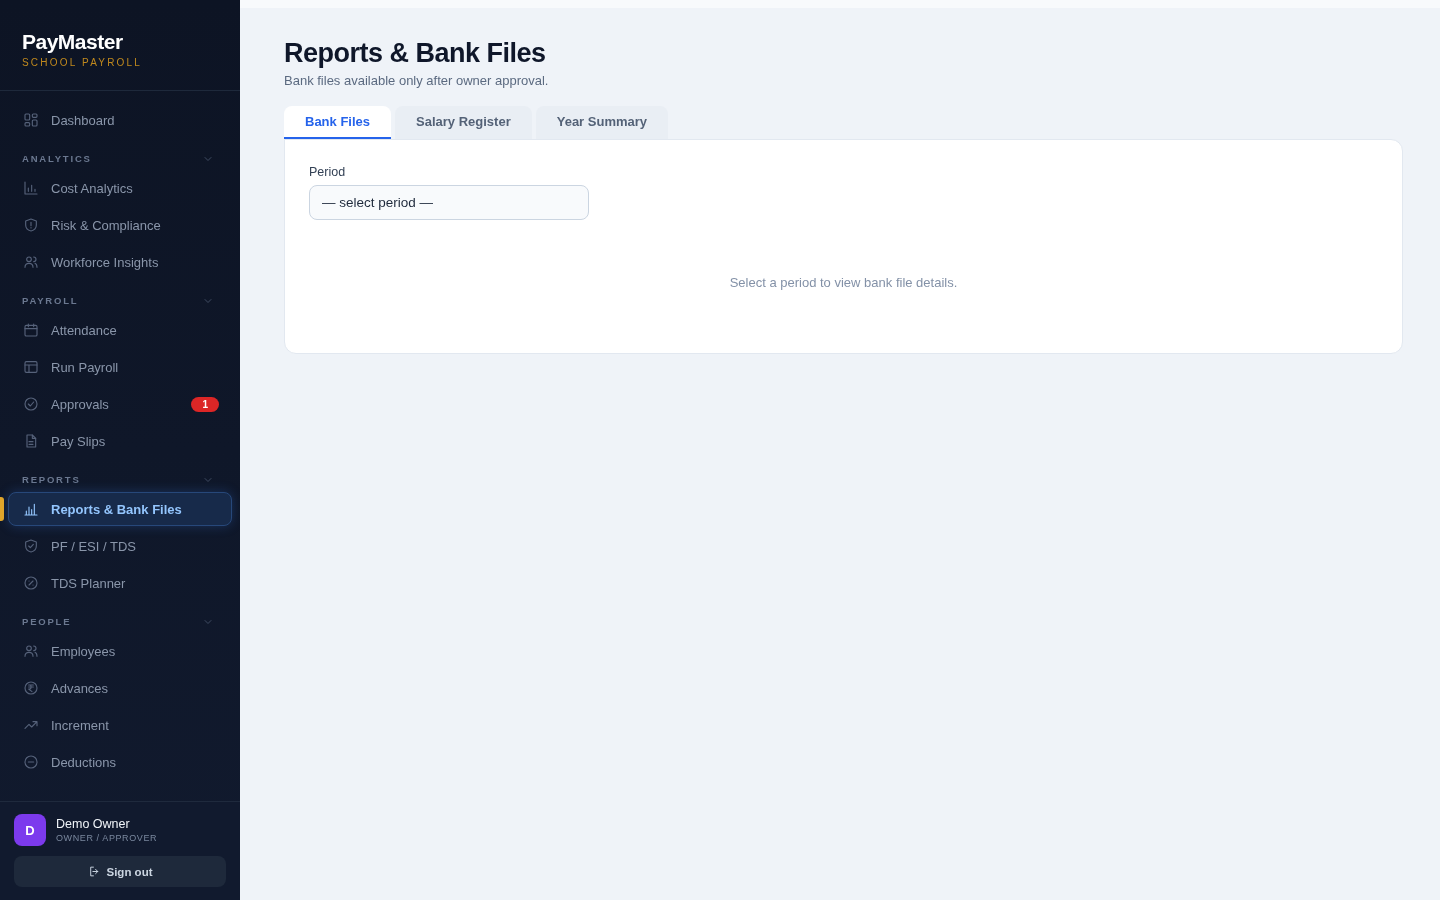 The height and width of the screenshot is (900, 1440). Describe the element at coordinates (72, 42) in the screenshot. I see `app-logo: PayMaster` at that location.